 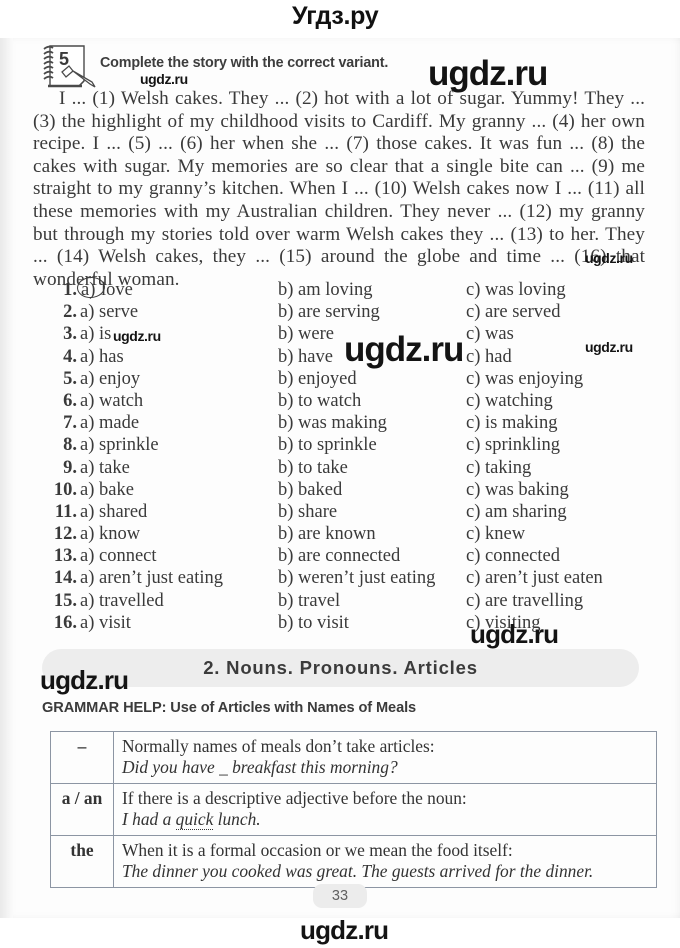 I want to click on option-choice-a: a) travelled, so click(x=122, y=601).